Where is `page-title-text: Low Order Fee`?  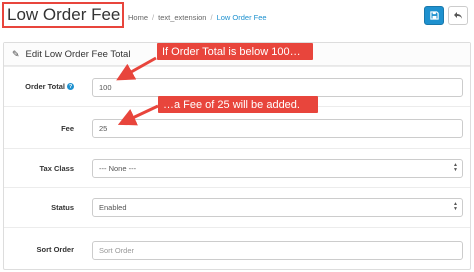
page-title-text: Low Order Fee is located at coordinates (64, 14).